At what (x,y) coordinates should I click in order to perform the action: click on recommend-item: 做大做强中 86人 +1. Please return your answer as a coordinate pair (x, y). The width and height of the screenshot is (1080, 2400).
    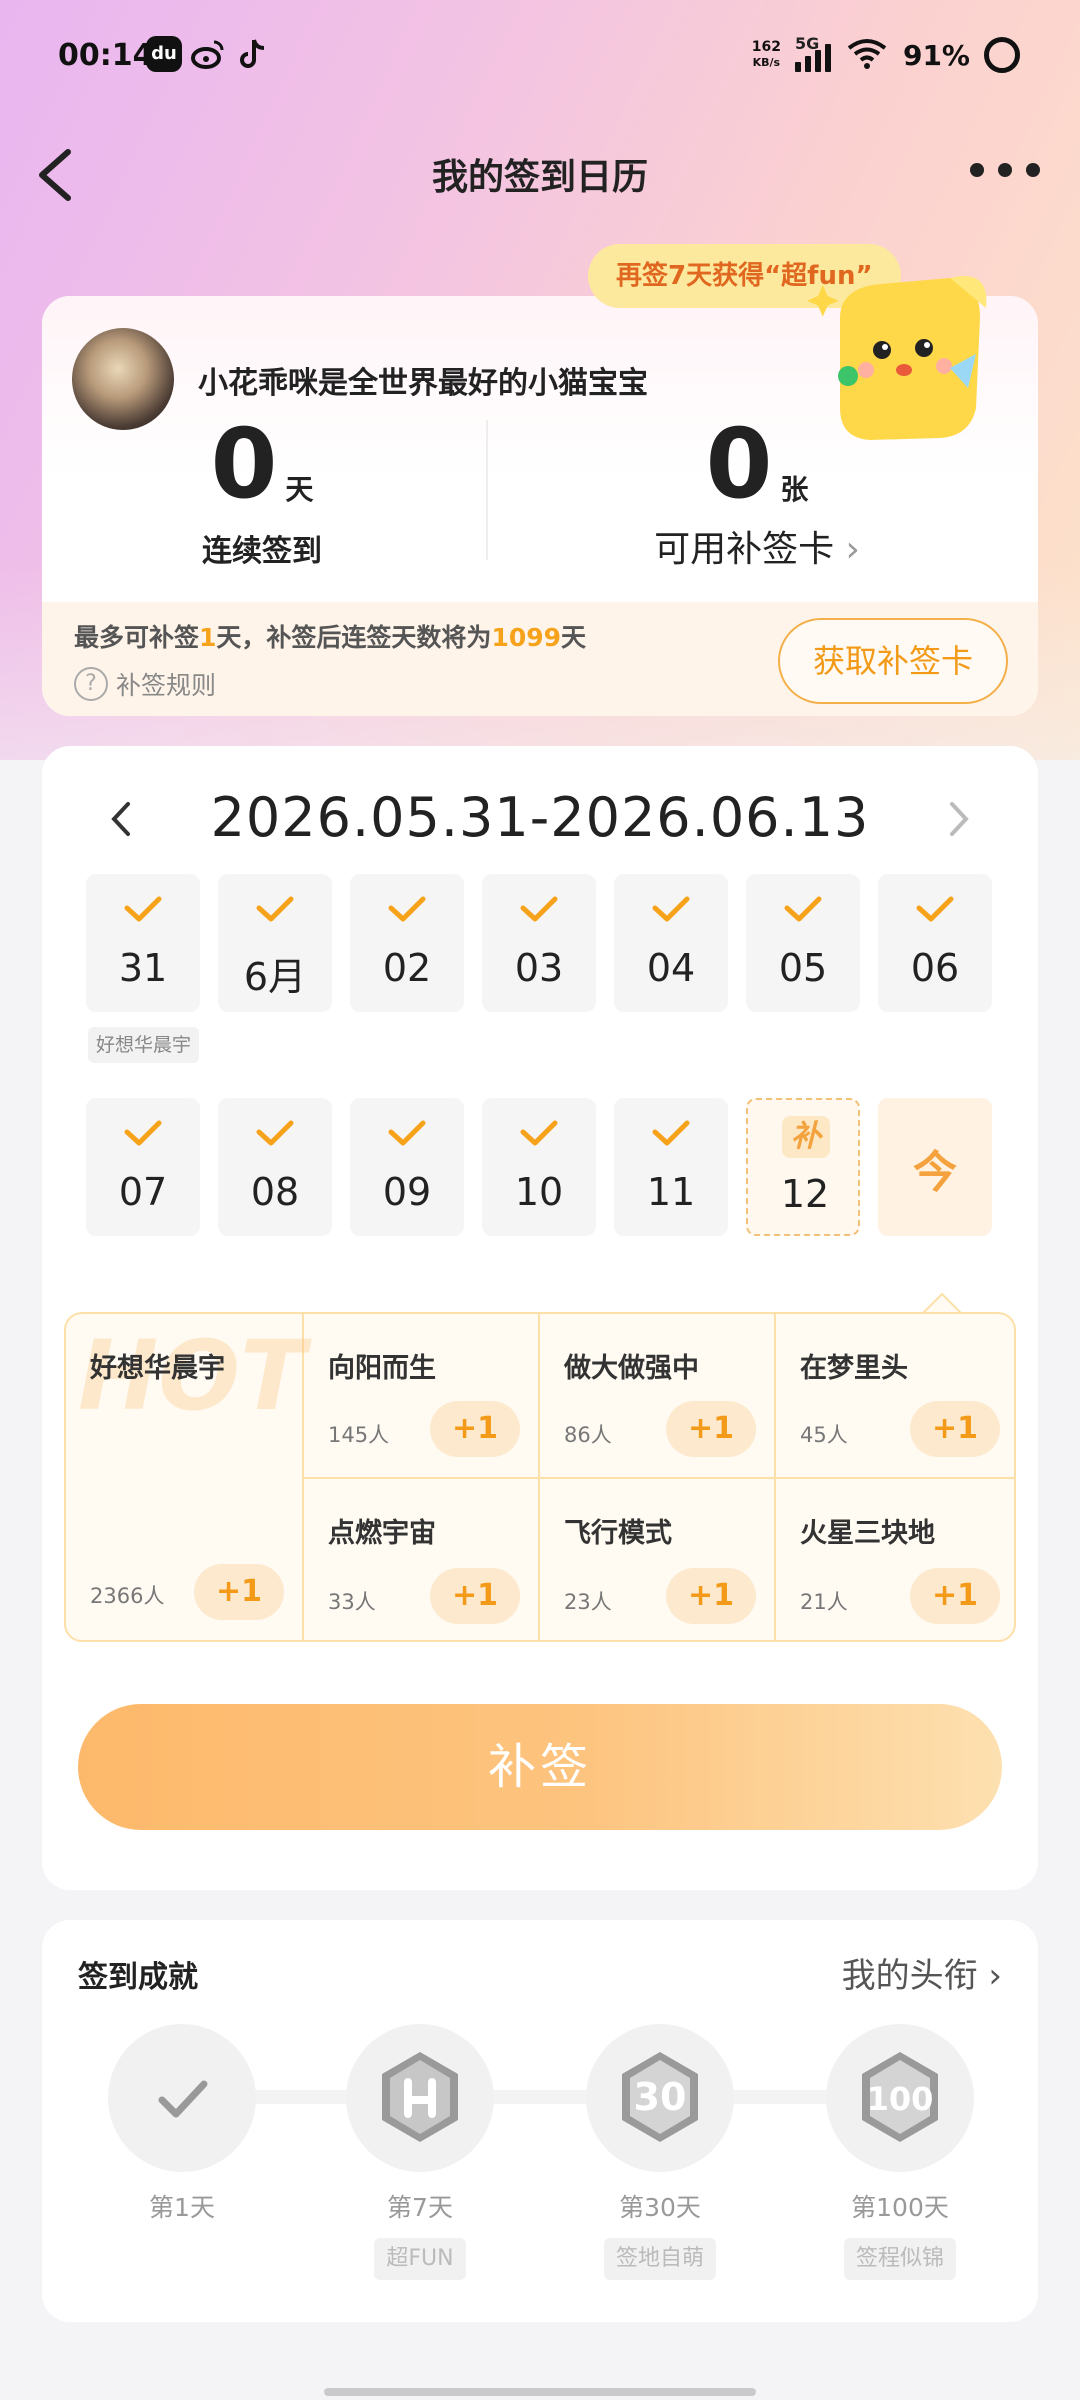
    Looking at the image, I should click on (658, 1396).